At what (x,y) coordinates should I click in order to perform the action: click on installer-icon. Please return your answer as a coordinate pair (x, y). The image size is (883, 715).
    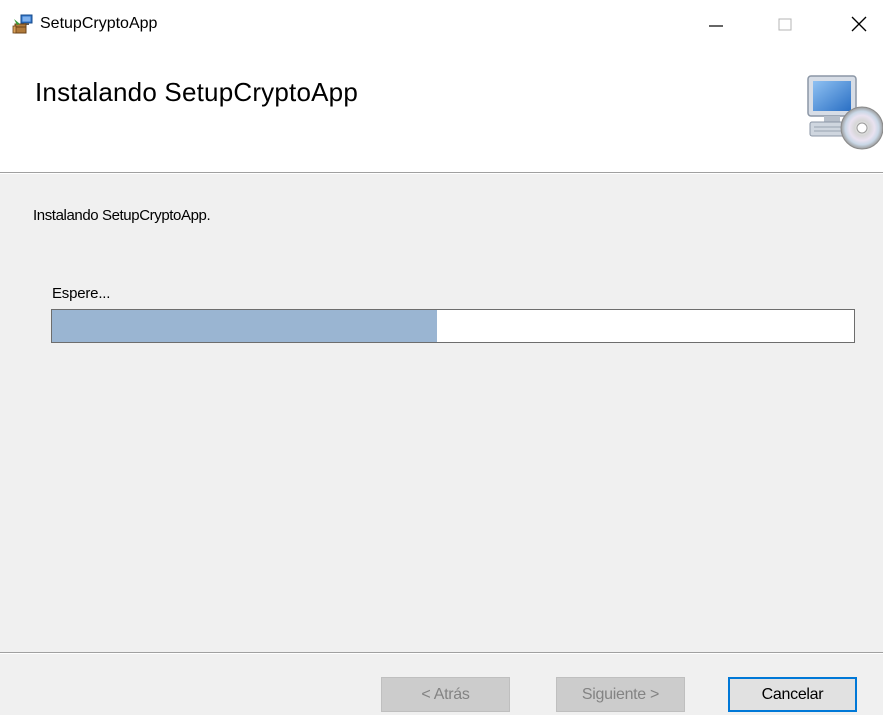
    Looking at the image, I should click on (23, 24).